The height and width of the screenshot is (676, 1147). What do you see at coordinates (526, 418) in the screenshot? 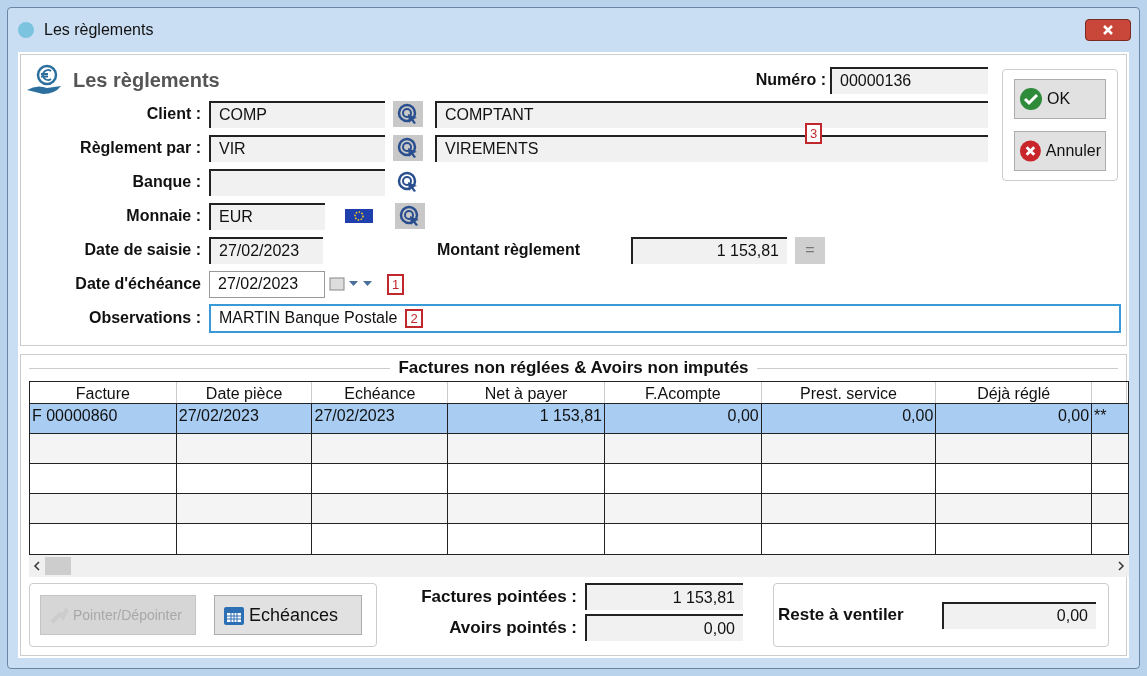
I see `table-cell: 1 153,81` at bounding box center [526, 418].